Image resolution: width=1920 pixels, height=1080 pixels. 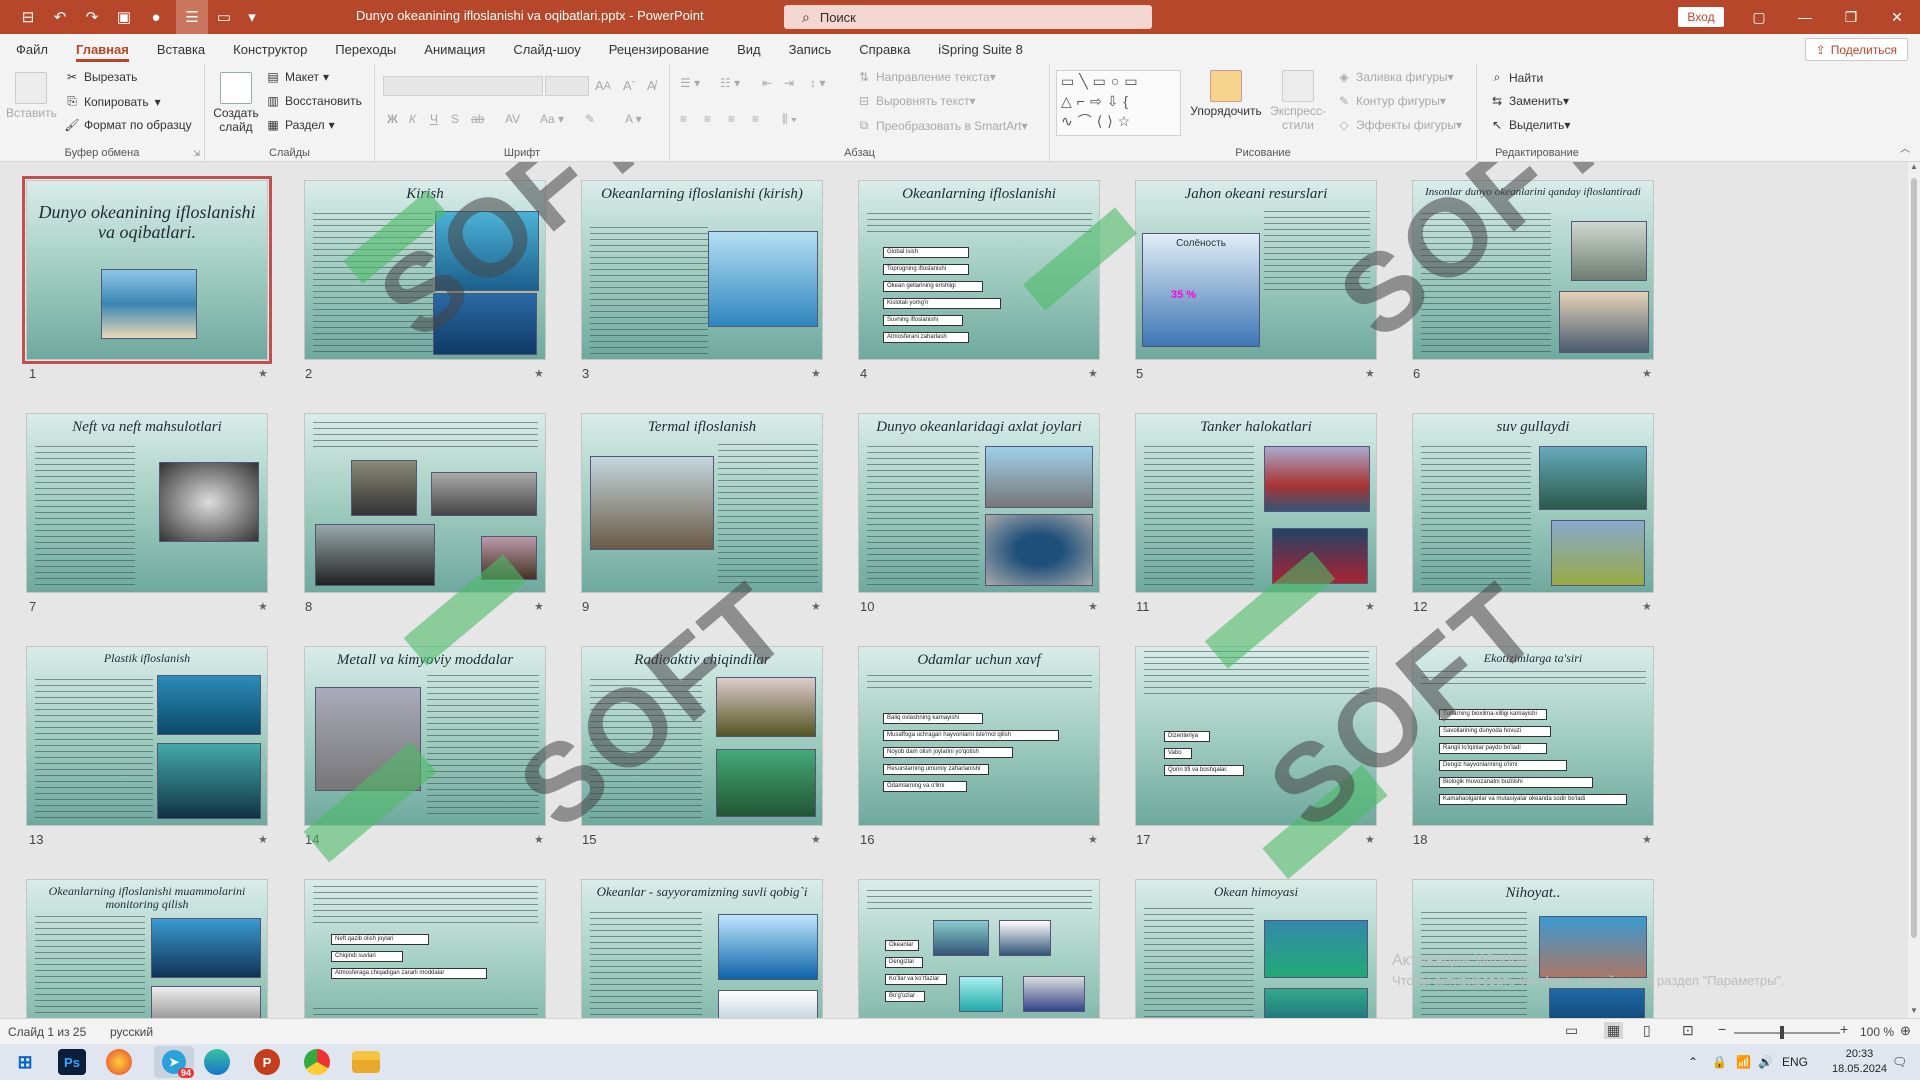 What do you see at coordinates (926, 77) in the screenshot?
I see `text-direction-button: ⇅ Направление текста ▾` at bounding box center [926, 77].